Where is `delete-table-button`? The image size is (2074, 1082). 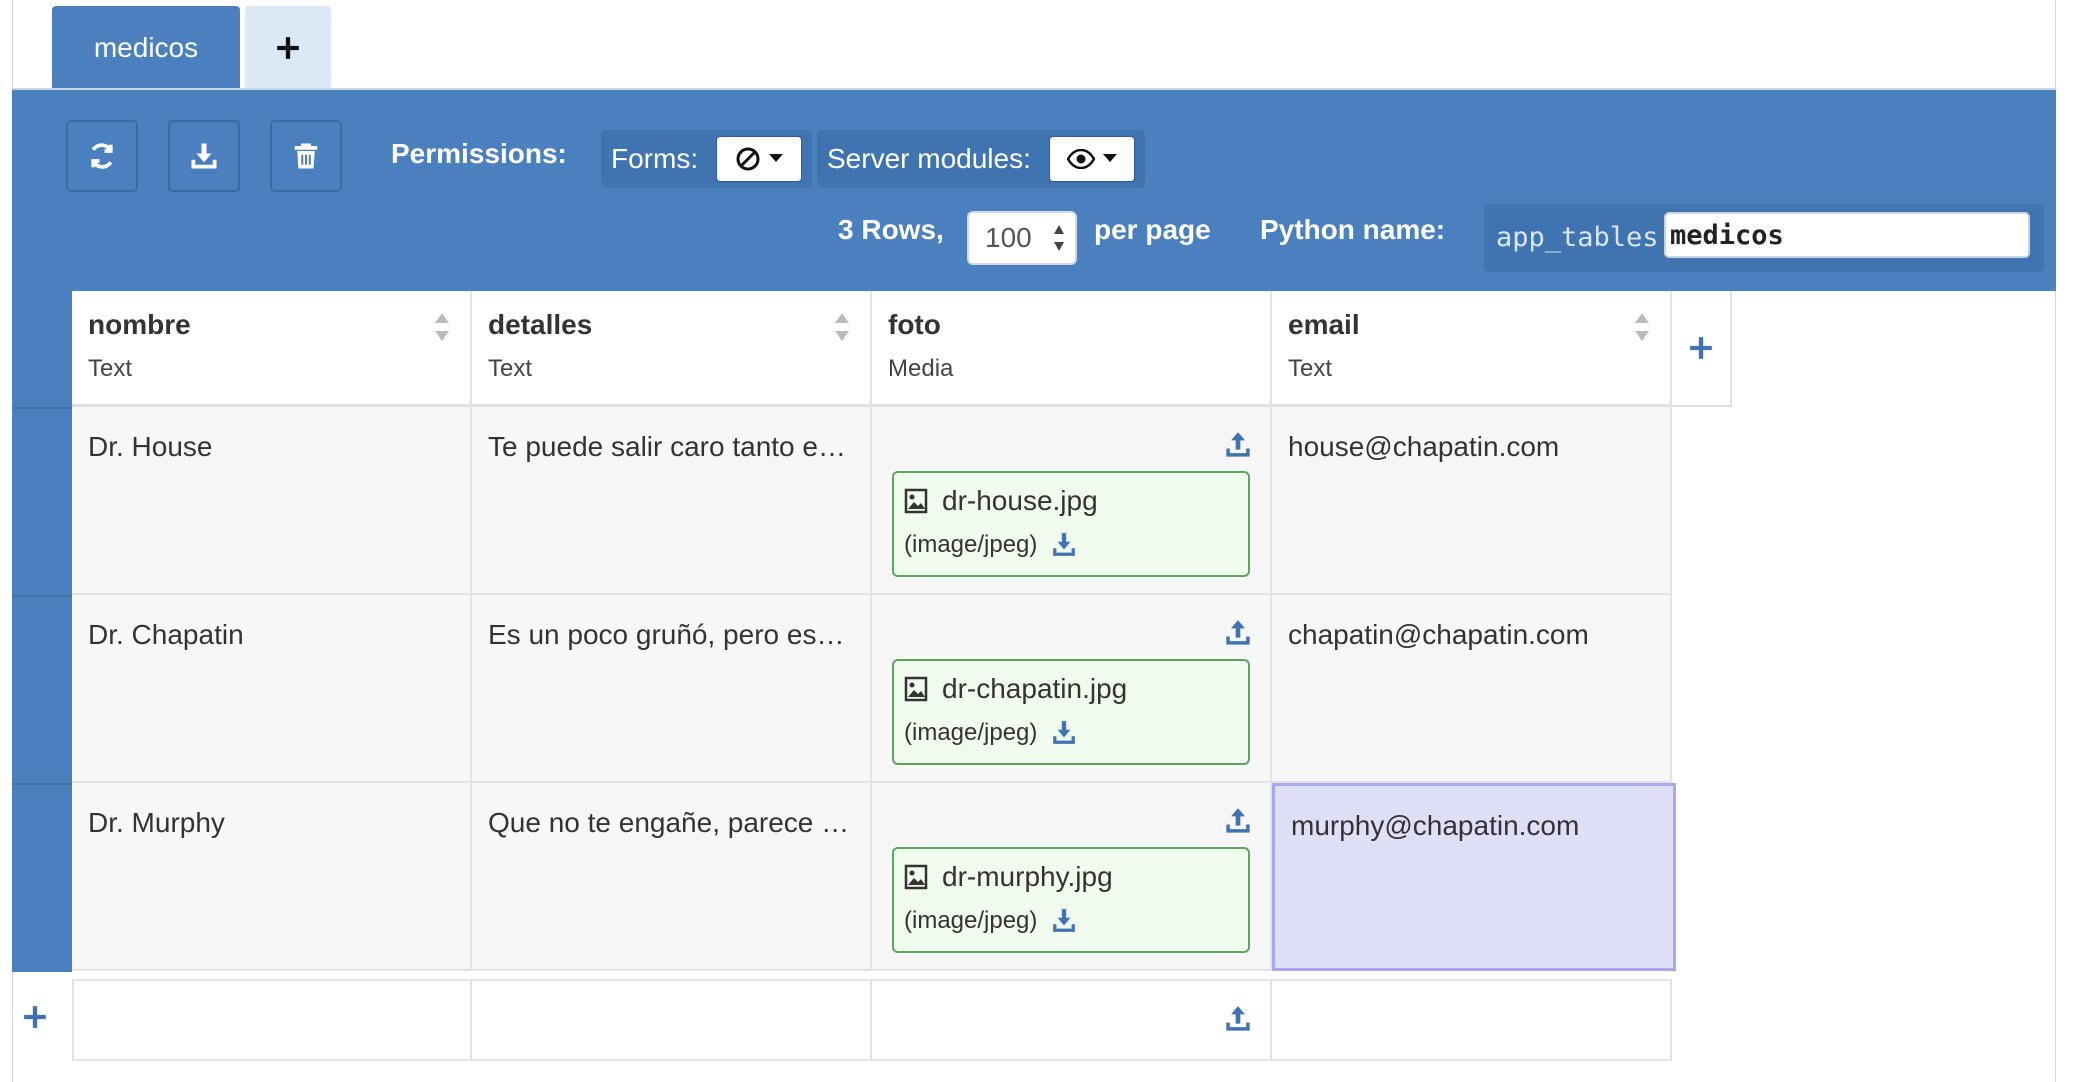
delete-table-button is located at coordinates (306, 156).